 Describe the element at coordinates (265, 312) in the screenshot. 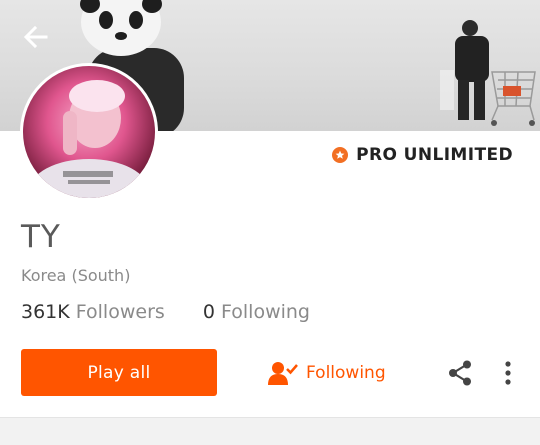

I see `following-stat-label: Following` at that location.